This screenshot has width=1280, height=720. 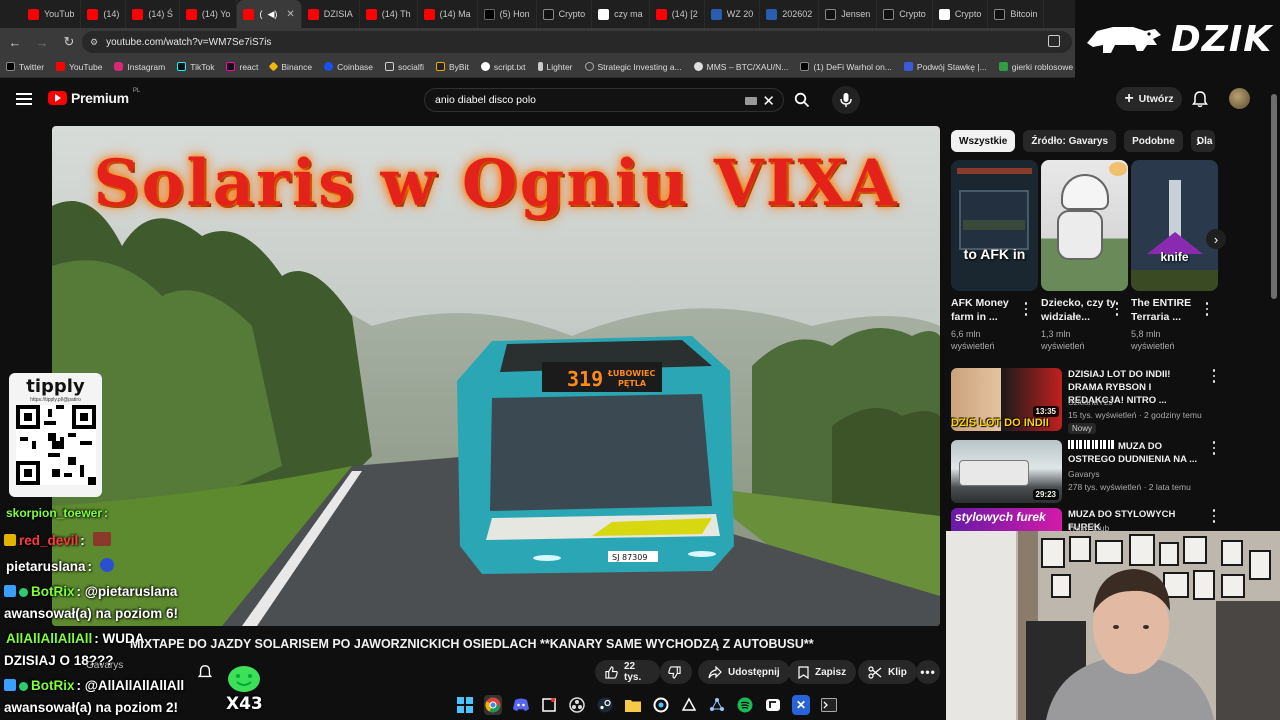 What do you see at coordinates (465, 705) in the screenshot?
I see `windows-start-icon` at bounding box center [465, 705].